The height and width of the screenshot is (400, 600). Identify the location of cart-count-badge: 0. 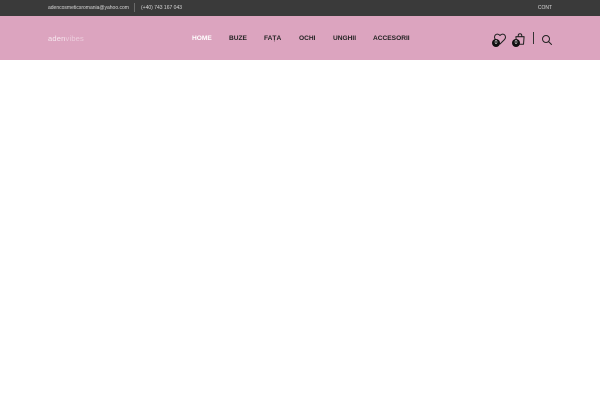
(516, 43).